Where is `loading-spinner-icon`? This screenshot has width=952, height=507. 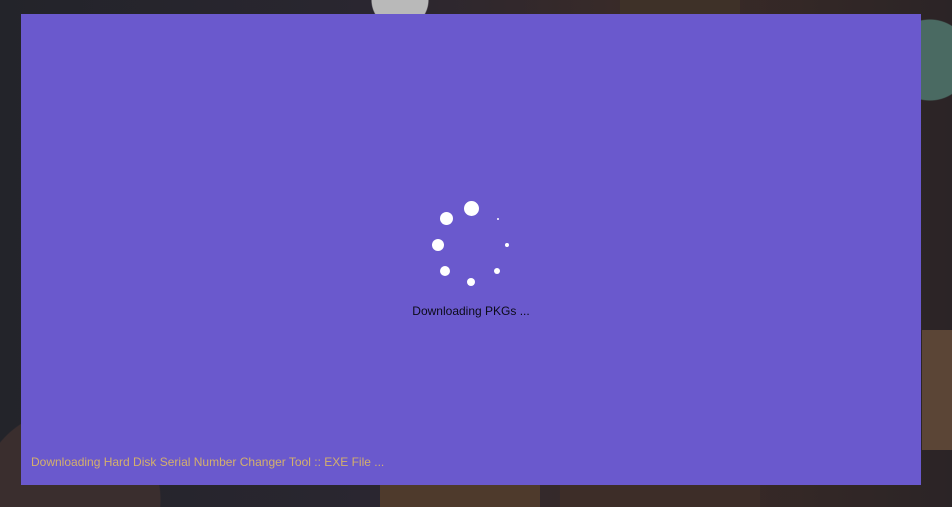 loading-spinner-icon is located at coordinates (470, 243).